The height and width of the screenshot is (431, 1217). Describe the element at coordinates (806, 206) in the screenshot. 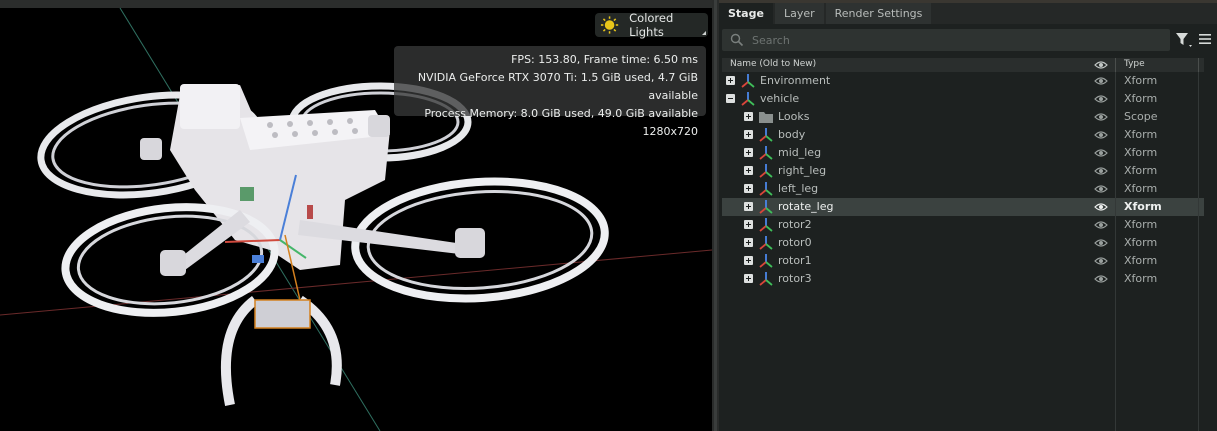

I see `tree-row-name: rotate_leg` at that location.